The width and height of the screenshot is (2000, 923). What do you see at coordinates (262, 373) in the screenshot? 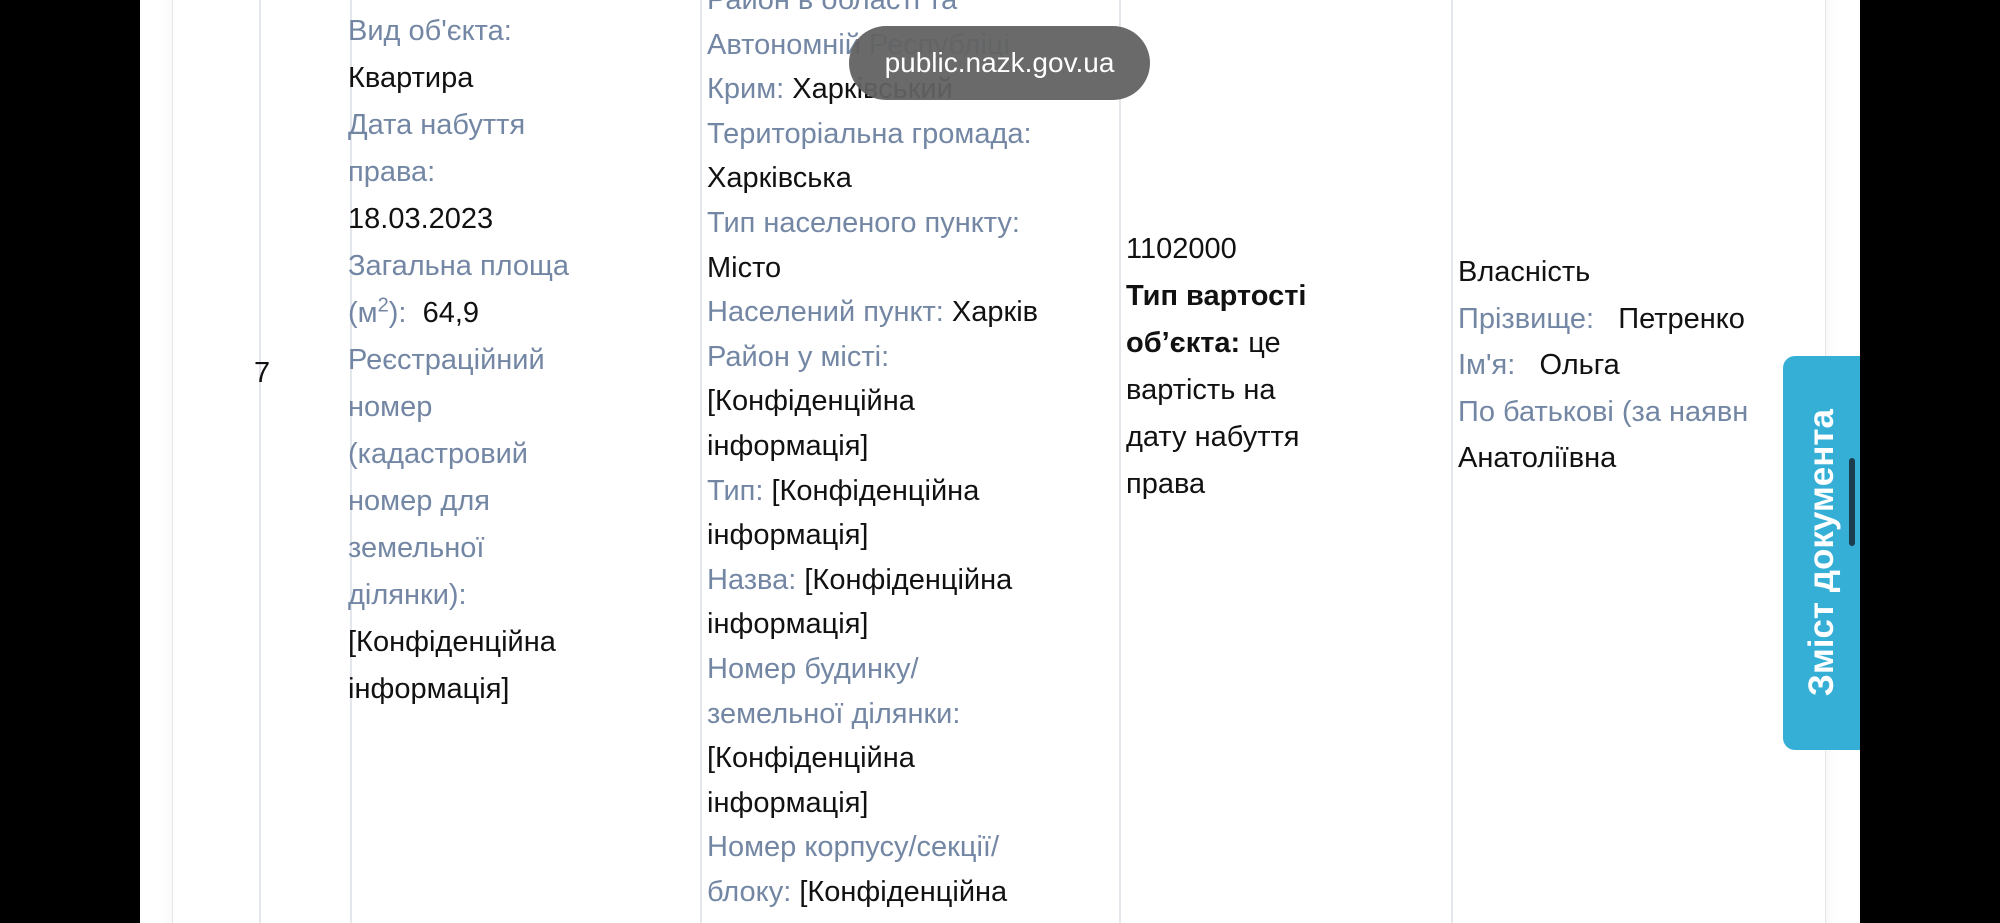
I see `row-number: 7` at bounding box center [262, 373].